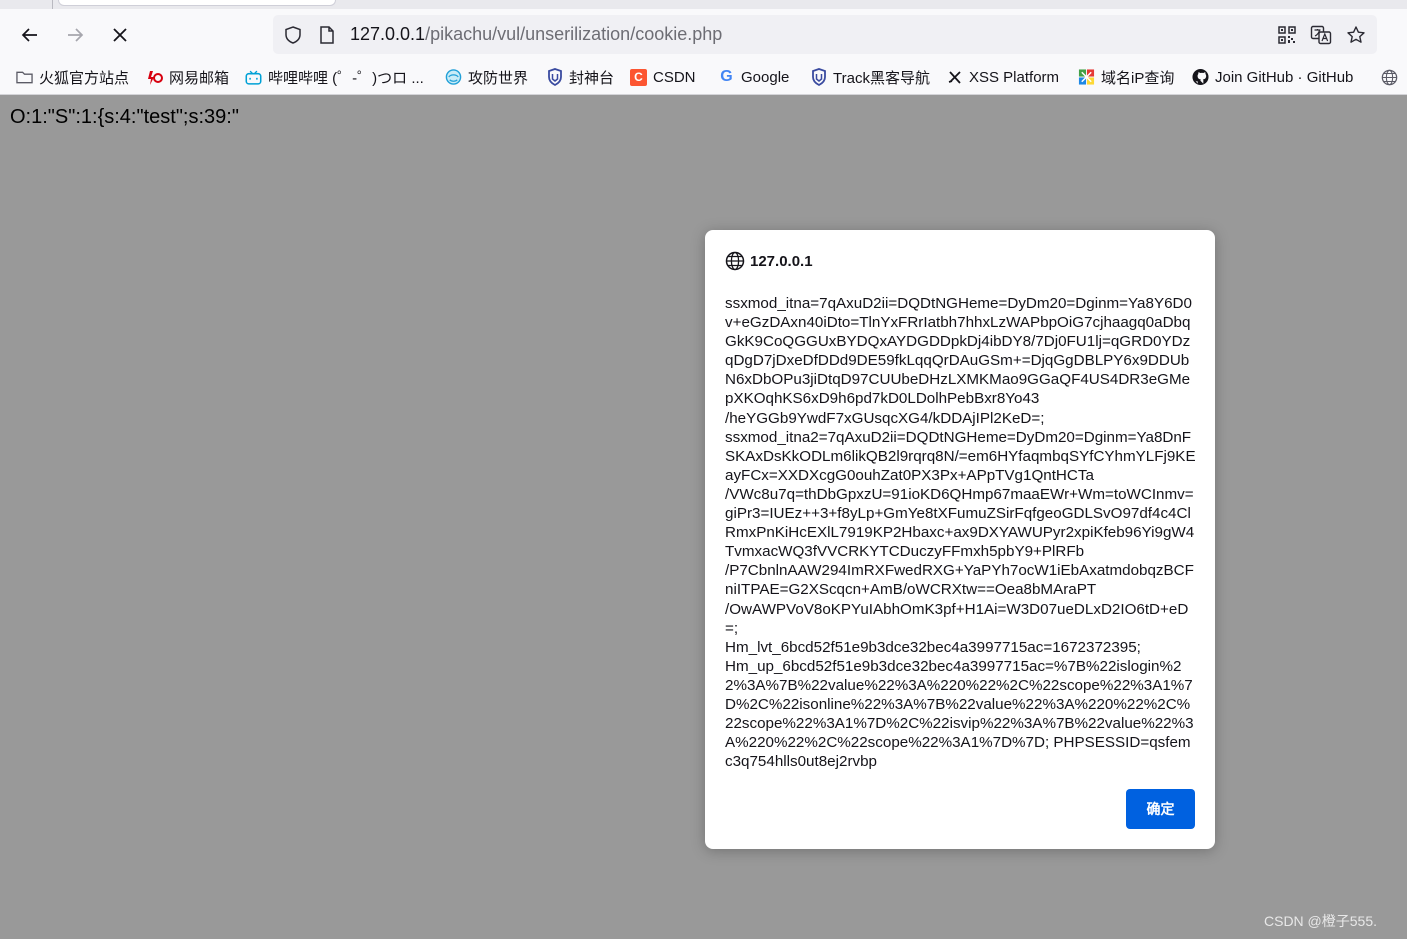  What do you see at coordinates (574, 34) in the screenshot?
I see `url-path: /pikachu/vul/unserilization/cookie.php` at bounding box center [574, 34].